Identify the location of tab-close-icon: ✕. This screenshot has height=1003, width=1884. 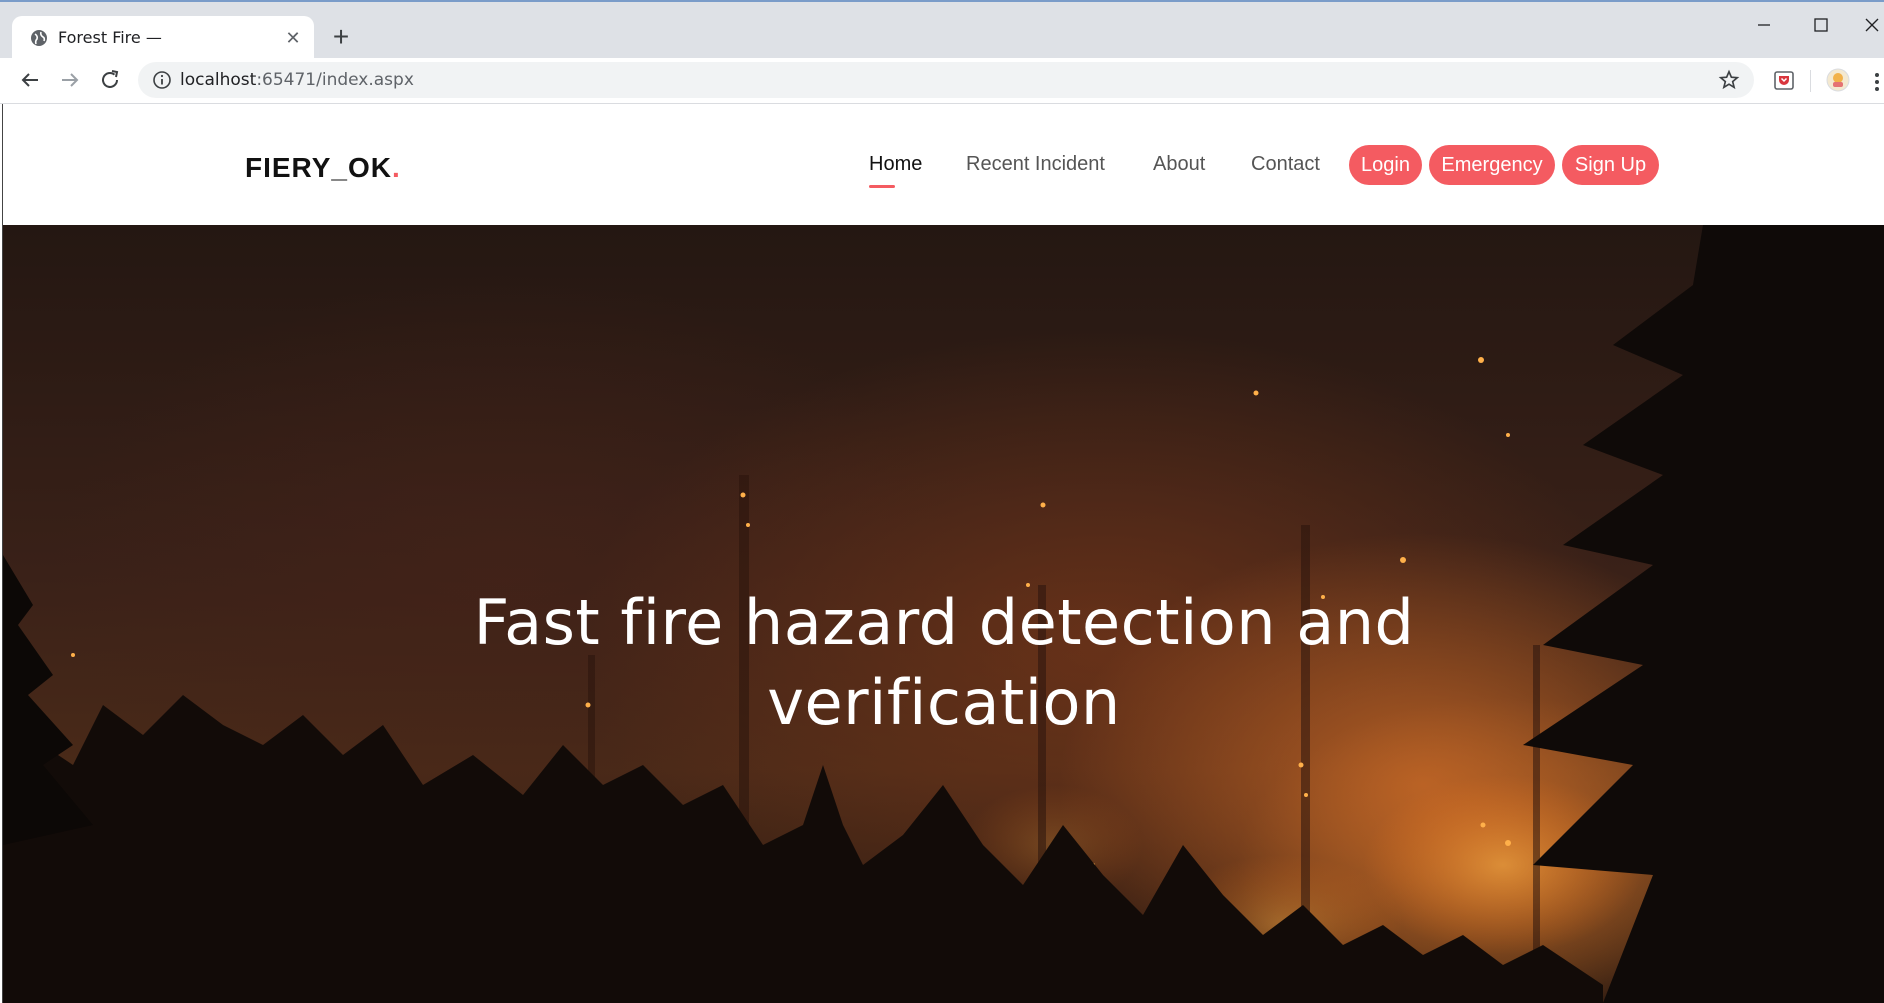
(293, 38).